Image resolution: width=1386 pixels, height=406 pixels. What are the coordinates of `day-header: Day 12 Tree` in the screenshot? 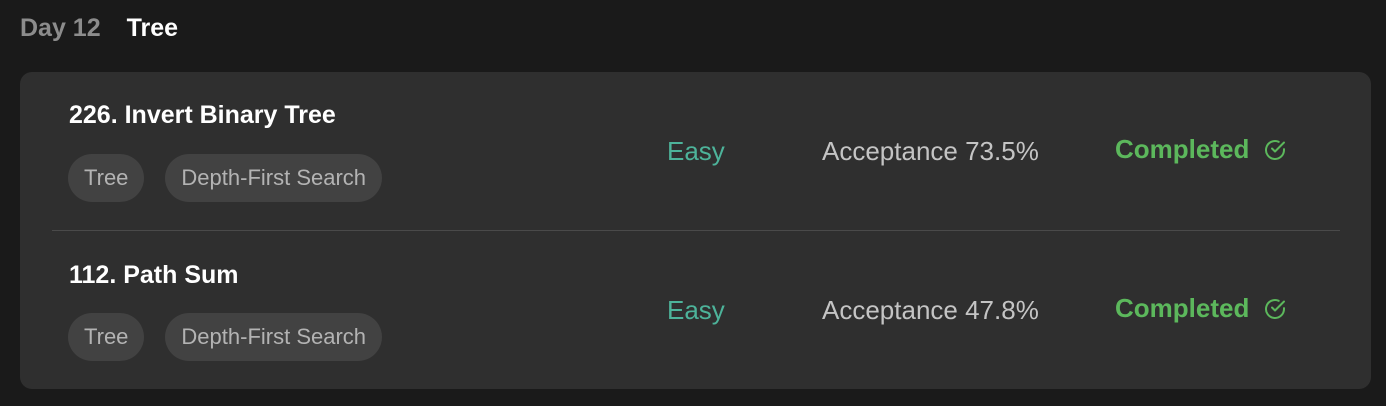 It's located at (99, 28).